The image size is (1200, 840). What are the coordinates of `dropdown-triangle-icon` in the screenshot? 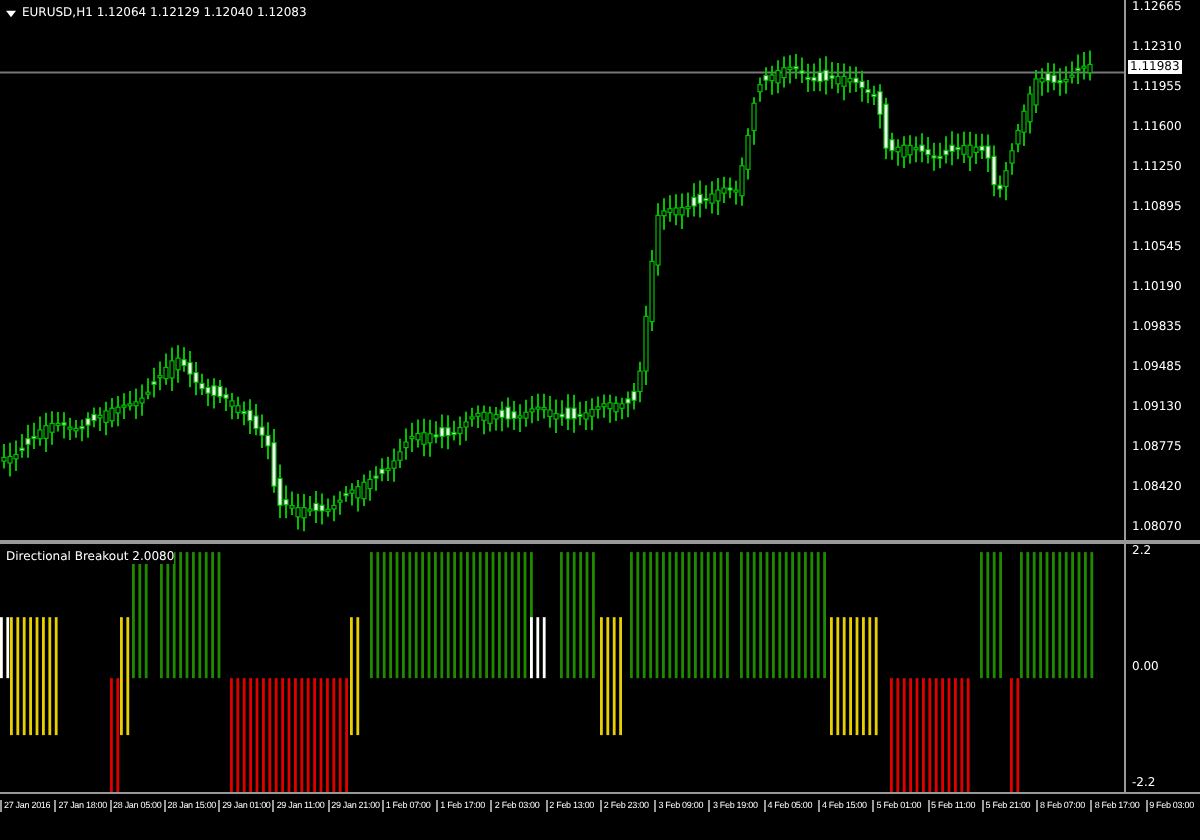 It's located at (11, 13).